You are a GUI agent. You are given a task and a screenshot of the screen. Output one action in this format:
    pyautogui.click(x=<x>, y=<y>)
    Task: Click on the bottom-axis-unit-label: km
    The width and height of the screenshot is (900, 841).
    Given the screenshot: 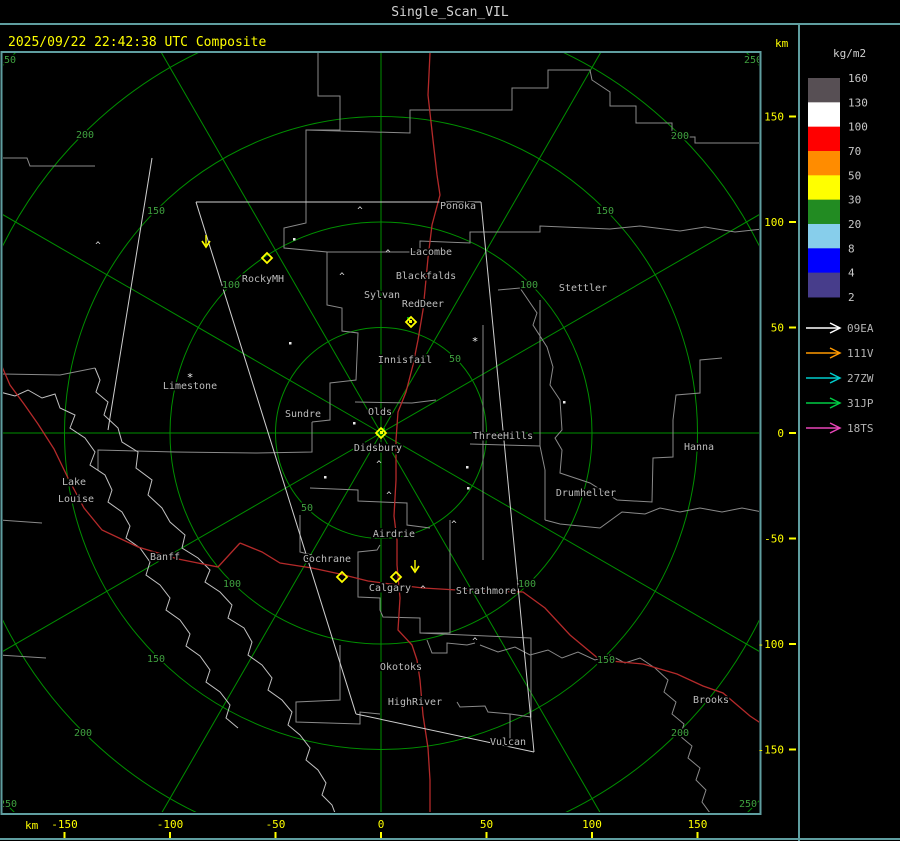 What is the action you would take?
    pyautogui.click(x=32, y=825)
    